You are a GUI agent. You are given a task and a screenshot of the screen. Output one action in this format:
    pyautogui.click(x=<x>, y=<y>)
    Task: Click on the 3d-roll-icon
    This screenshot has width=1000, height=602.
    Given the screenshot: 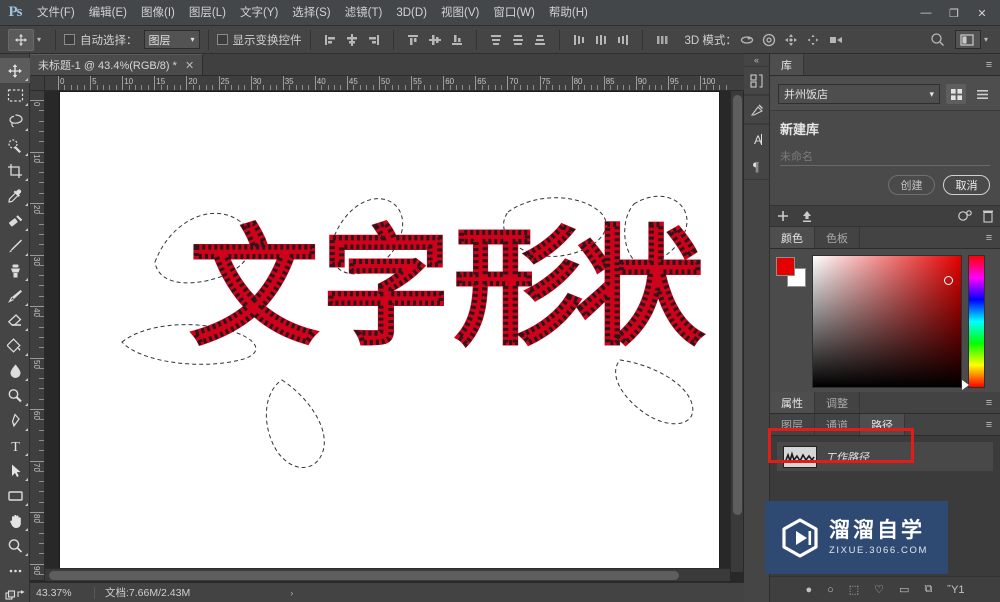 What is the action you would take?
    pyautogui.click(x=770, y=40)
    